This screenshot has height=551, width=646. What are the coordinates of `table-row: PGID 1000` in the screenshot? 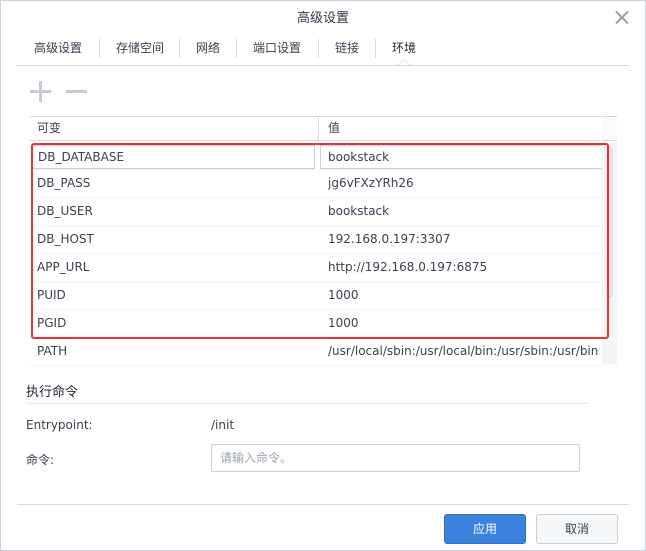 It's located at (315, 324).